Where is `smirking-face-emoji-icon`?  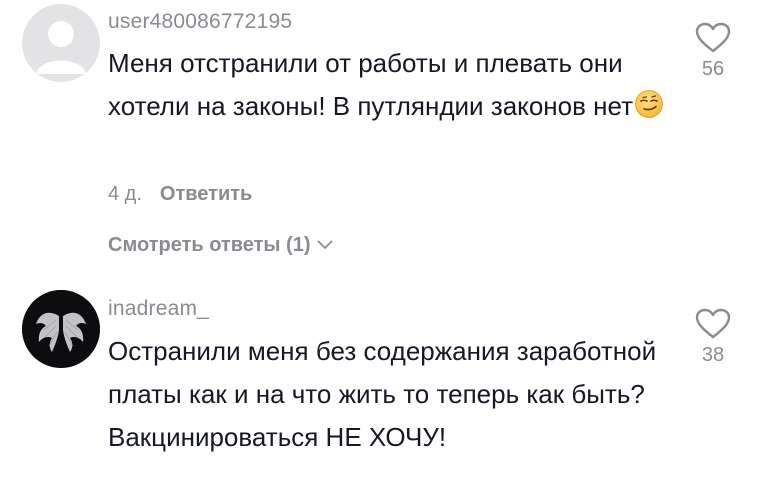 smirking-face-emoji-icon is located at coordinates (649, 104).